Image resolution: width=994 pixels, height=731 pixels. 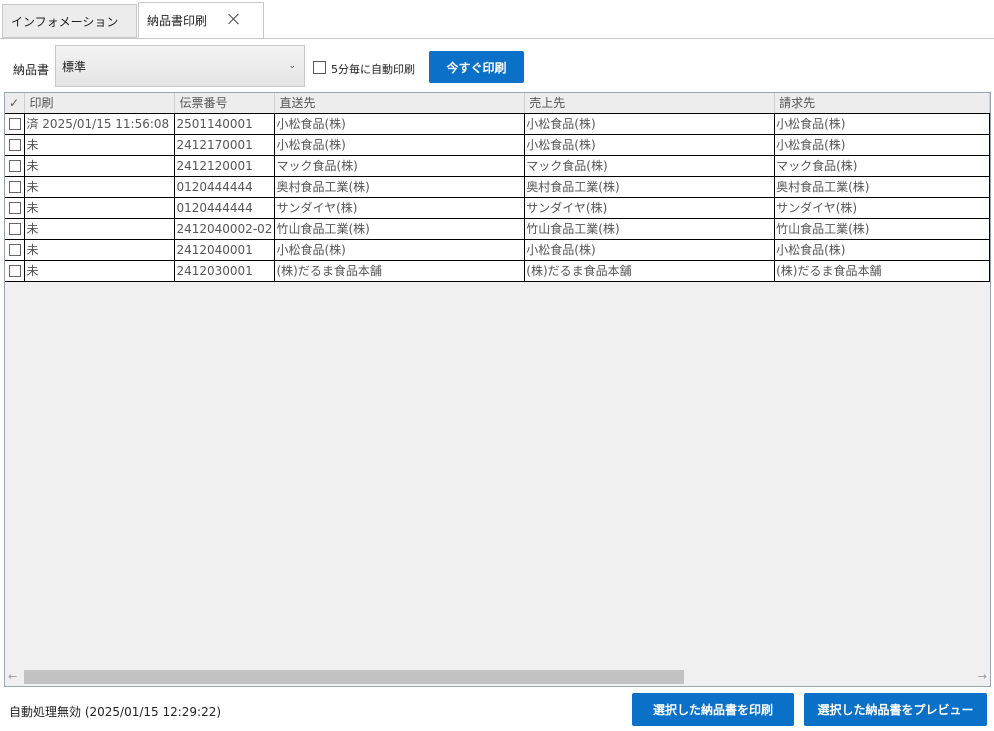 What do you see at coordinates (74, 66) in the screenshot?
I see `form-select-value: 標準` at bounding box center [74, 66].